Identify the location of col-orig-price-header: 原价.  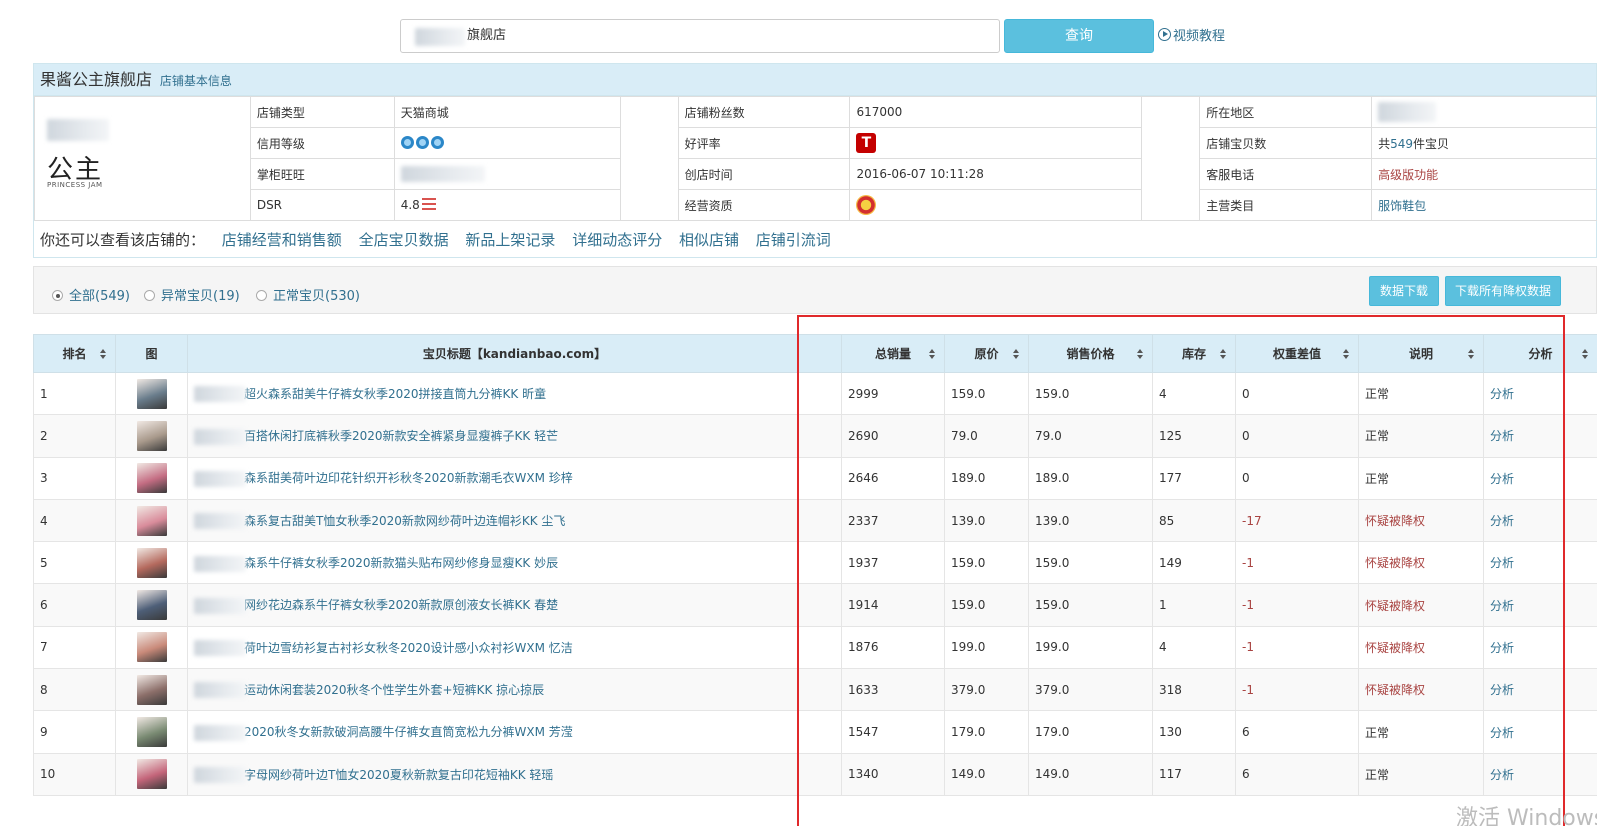
(986, 353).